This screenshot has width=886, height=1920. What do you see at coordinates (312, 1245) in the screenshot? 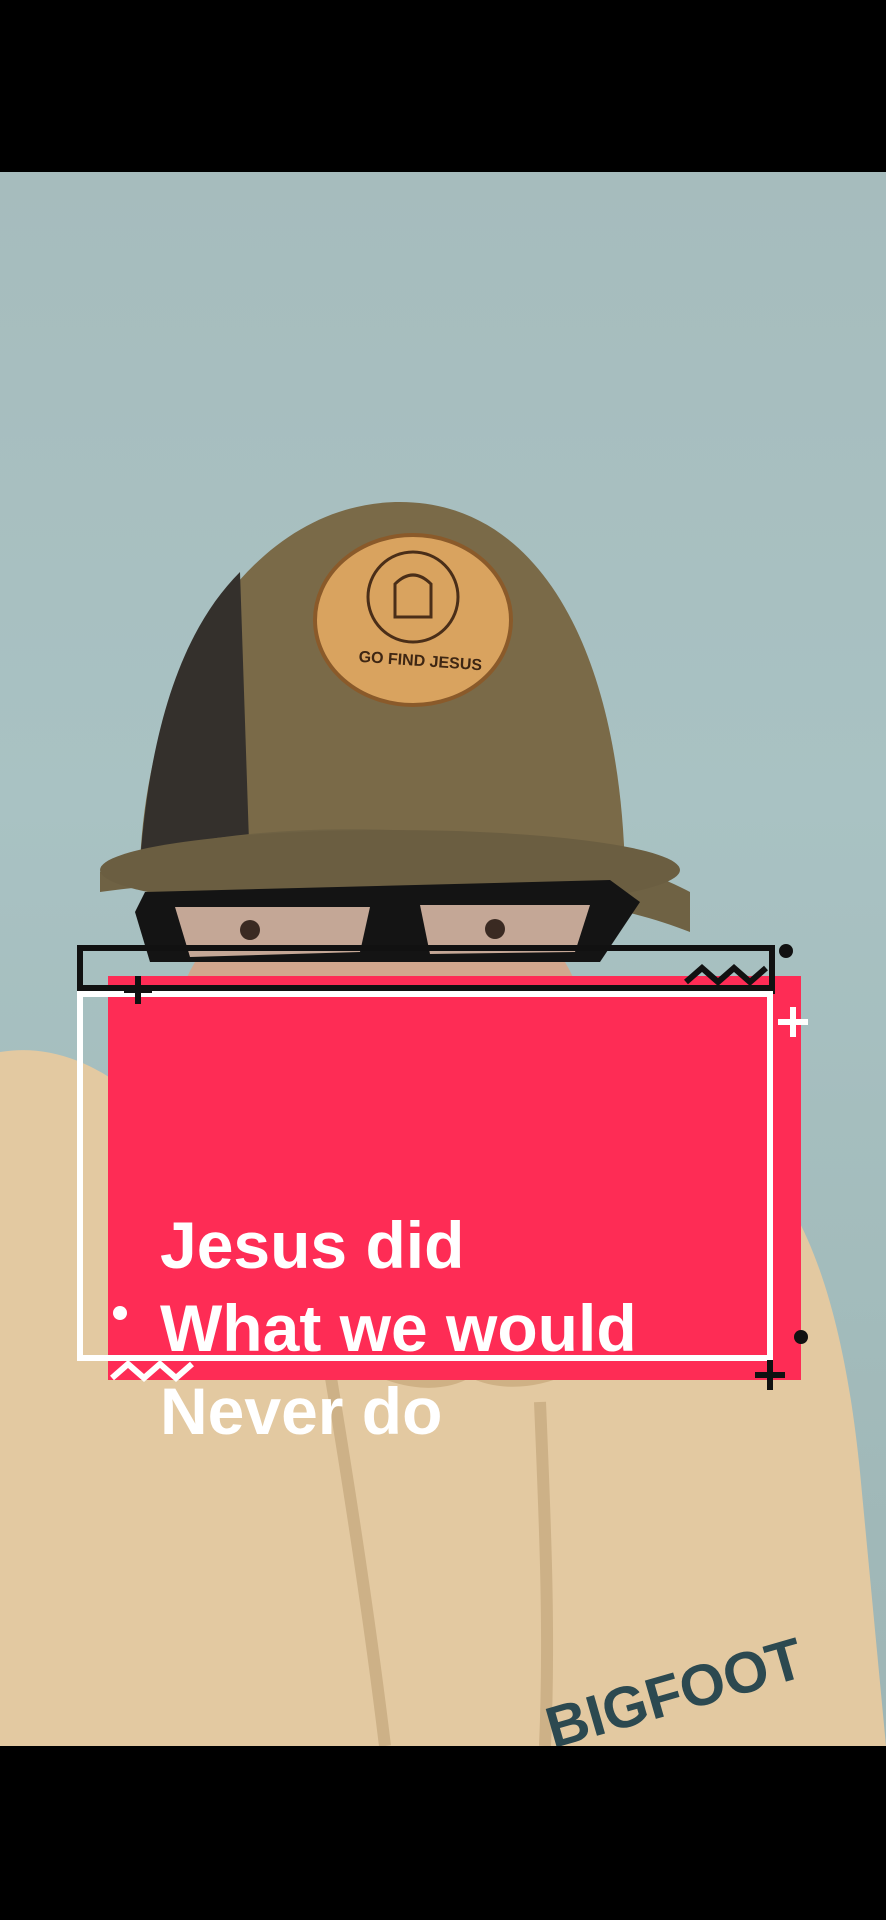
I see `caption-line-1: Jesus did` at bounding box center [312, 1245].